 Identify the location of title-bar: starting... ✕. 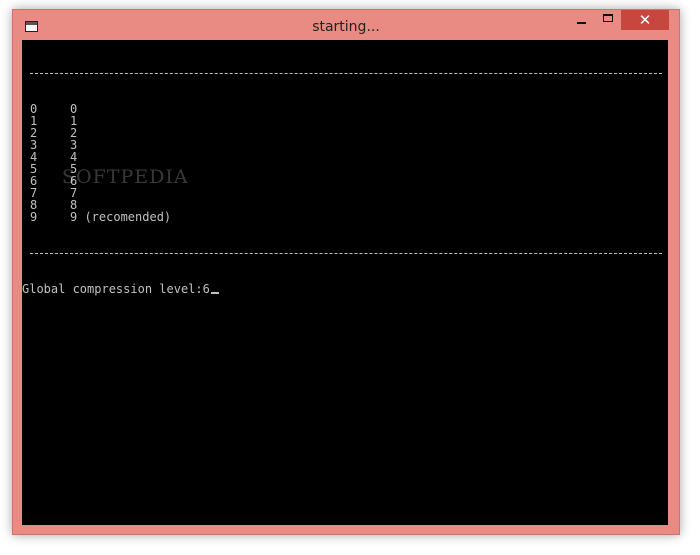
(346, 25).